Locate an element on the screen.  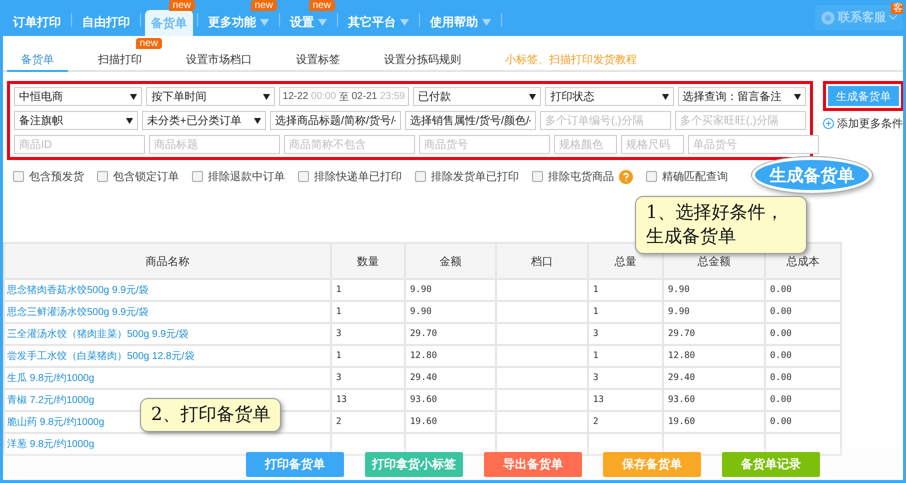
table-cell: 12.80 is located at coordinates (424, 356).